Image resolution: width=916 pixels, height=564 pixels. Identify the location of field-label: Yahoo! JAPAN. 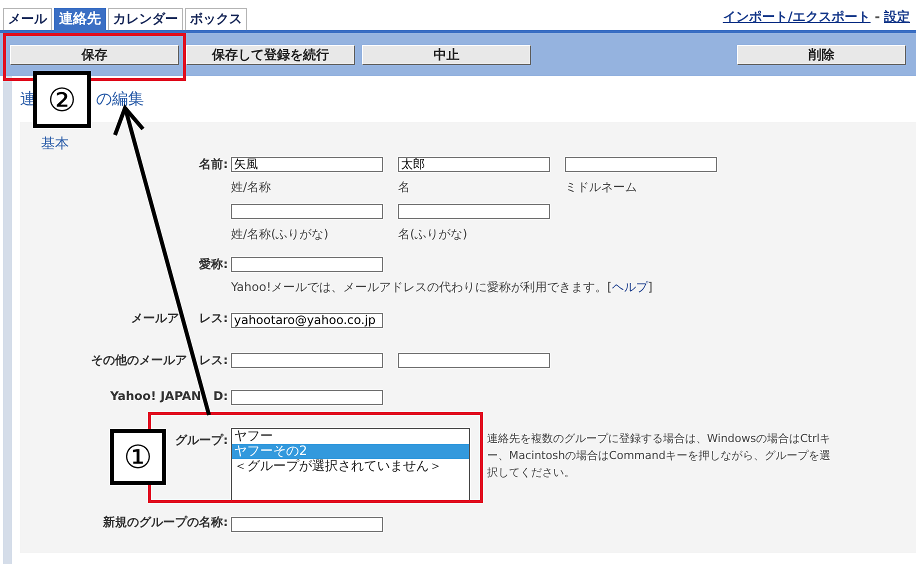
(156, 396).